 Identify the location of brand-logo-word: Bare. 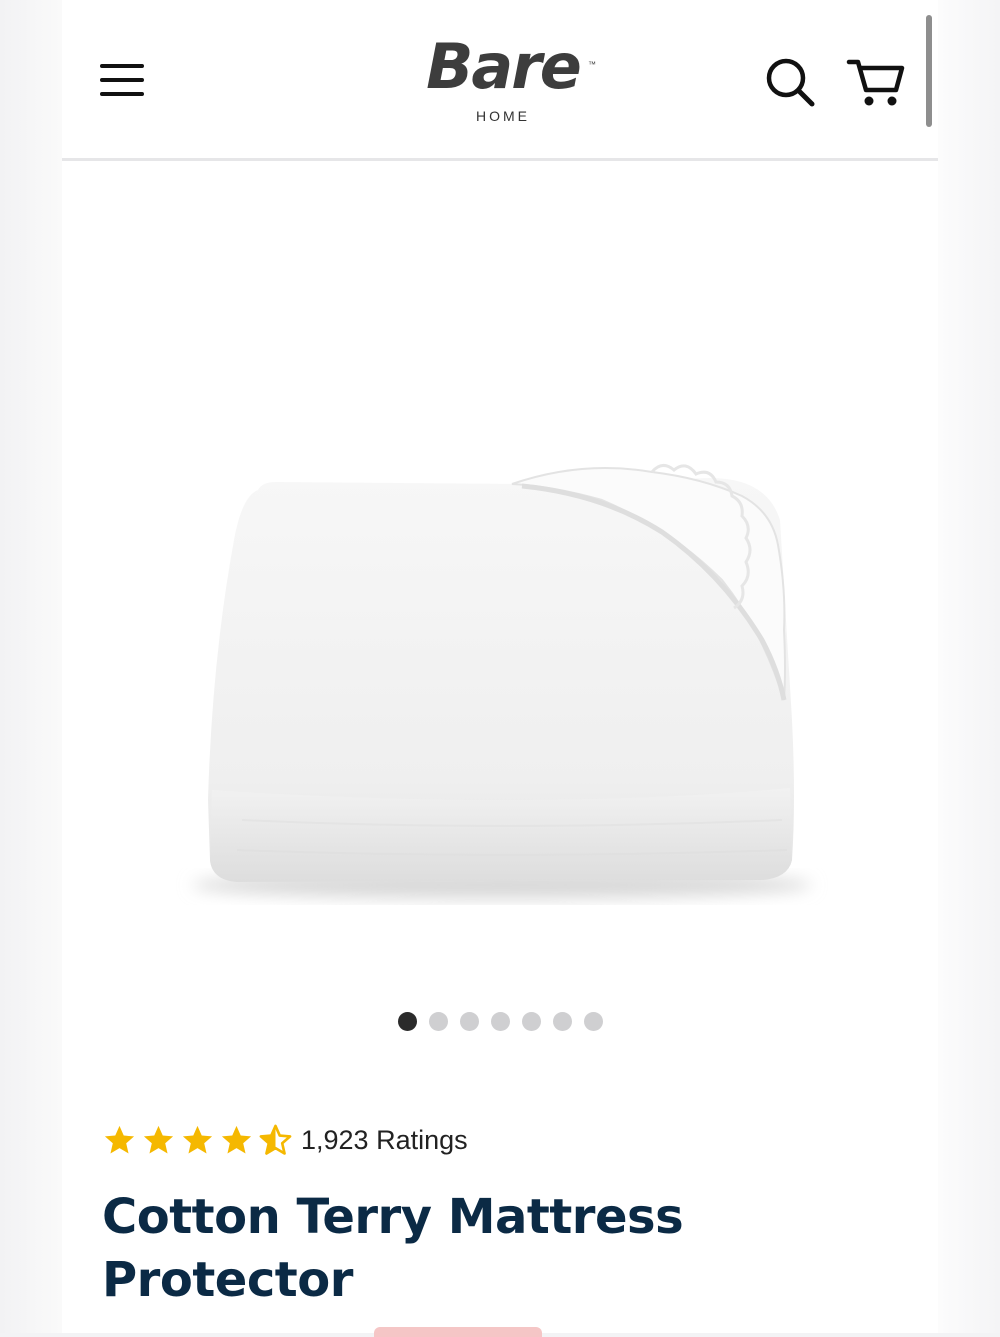
(504, 66).